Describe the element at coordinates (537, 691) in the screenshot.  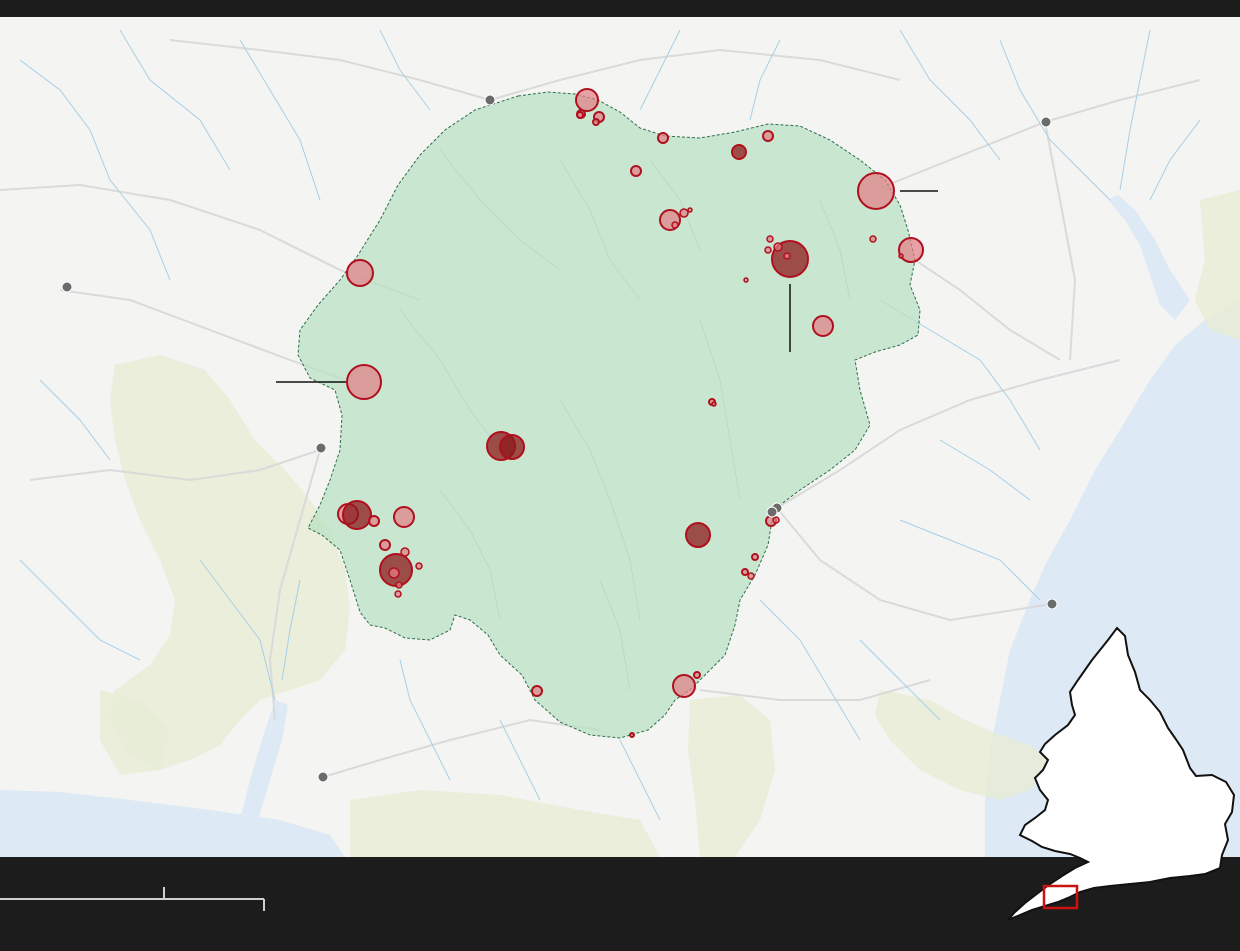
I see `site-marker-s32` at that location.